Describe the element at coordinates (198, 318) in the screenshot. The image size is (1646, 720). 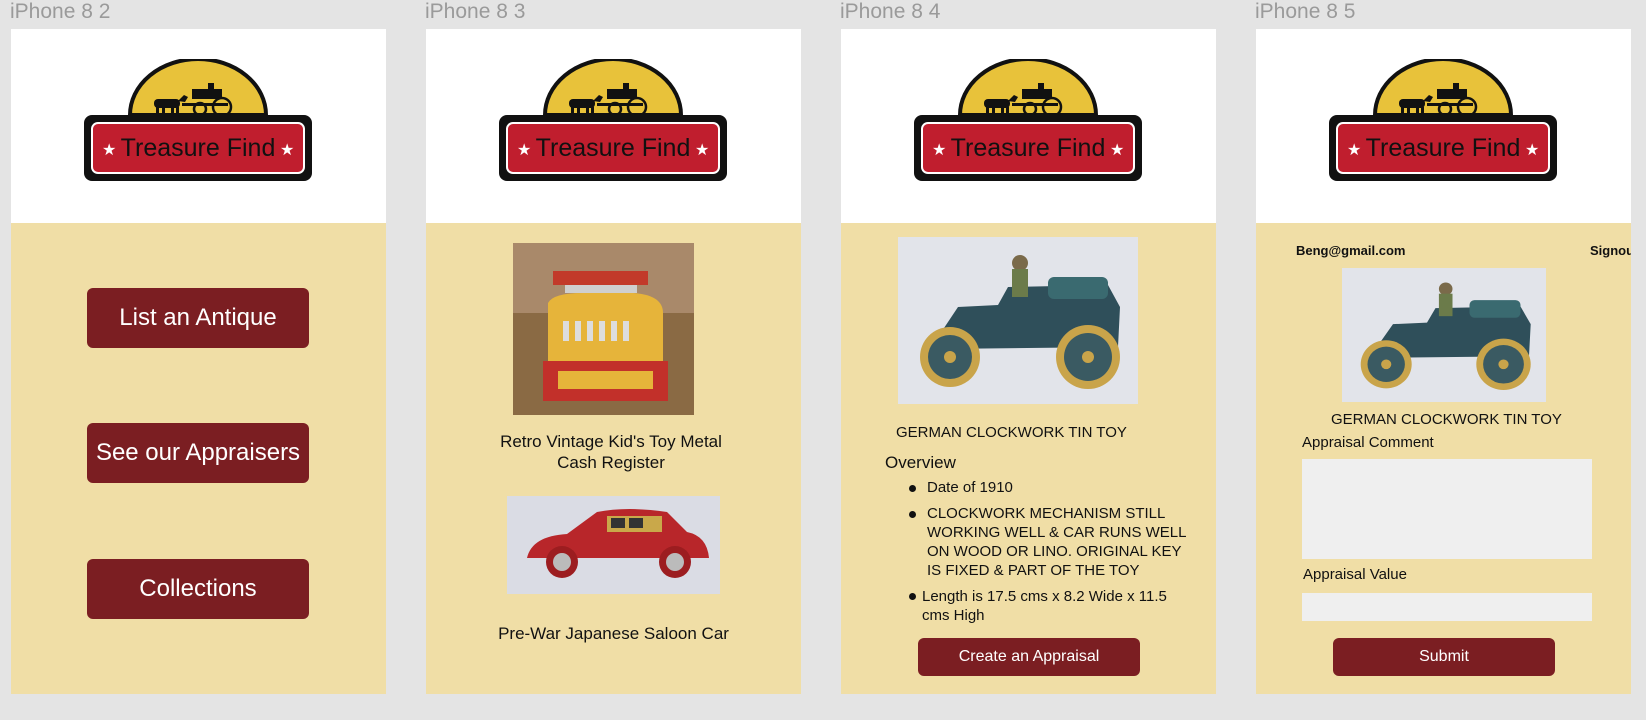
I see `list-antique-button: List an Antique` at that location.